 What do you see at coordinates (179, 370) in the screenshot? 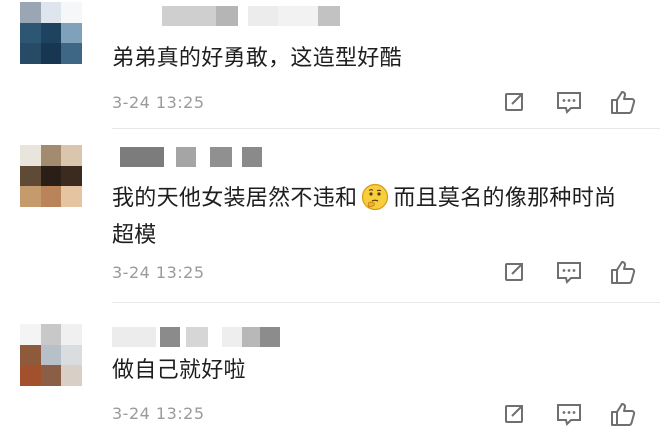
I see `comment-text: 做自己就好啦` at bounding box center [179, 370].